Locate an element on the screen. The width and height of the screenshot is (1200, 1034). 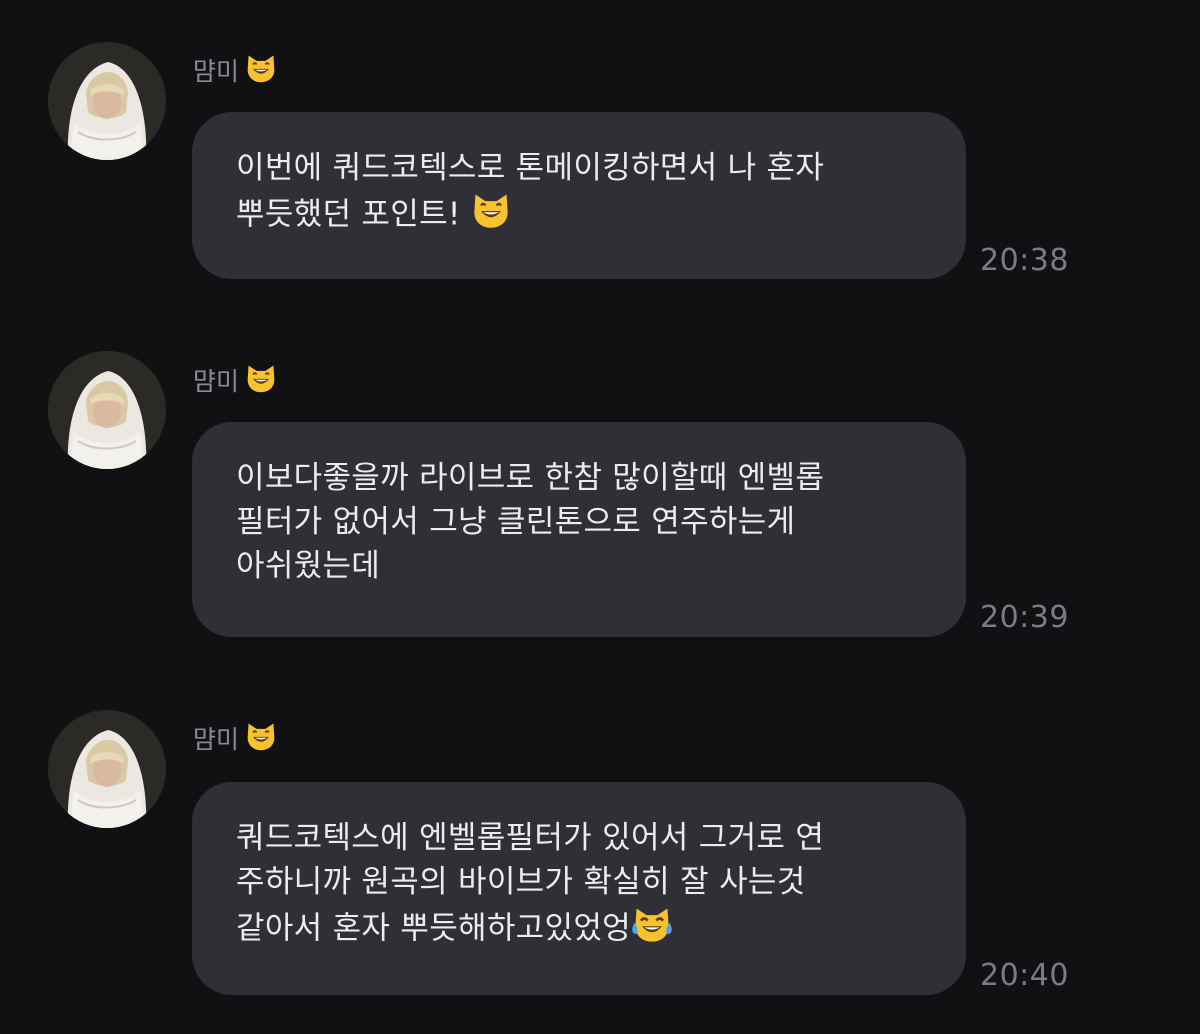
message-bubble: 이번에 쿼드코텍스로 톤메이킹하면서 나 혼자 뿌듯했던 포인트! is located at coordinates (579, 195).